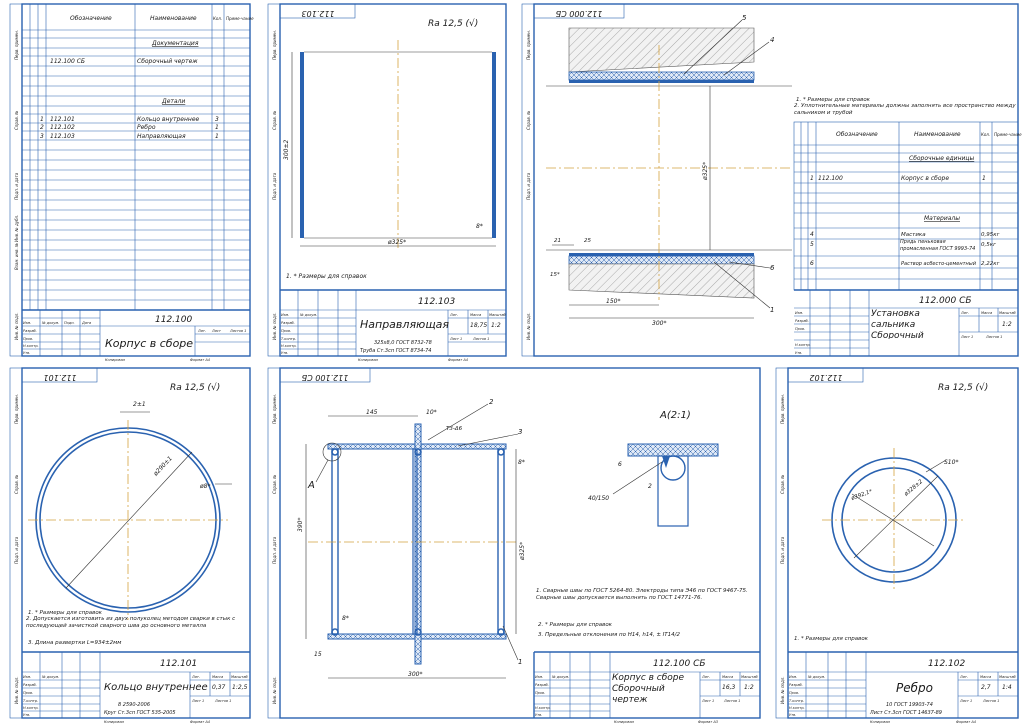  I want to click on callout-label: 1, so click(772, 310).